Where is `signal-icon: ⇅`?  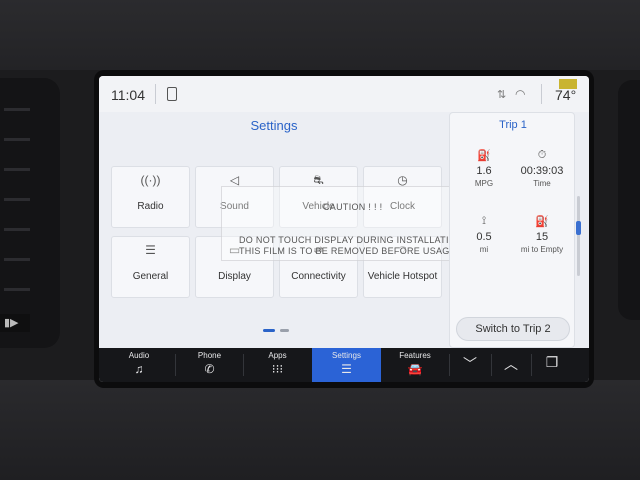 signal-icon: ⇅ is located at coordinates (502, 95).